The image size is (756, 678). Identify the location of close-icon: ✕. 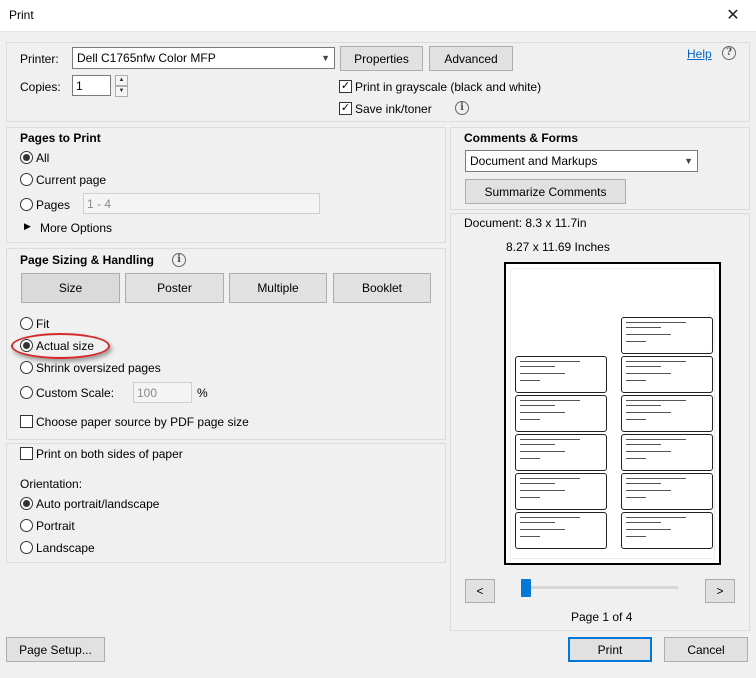
(733, 15).